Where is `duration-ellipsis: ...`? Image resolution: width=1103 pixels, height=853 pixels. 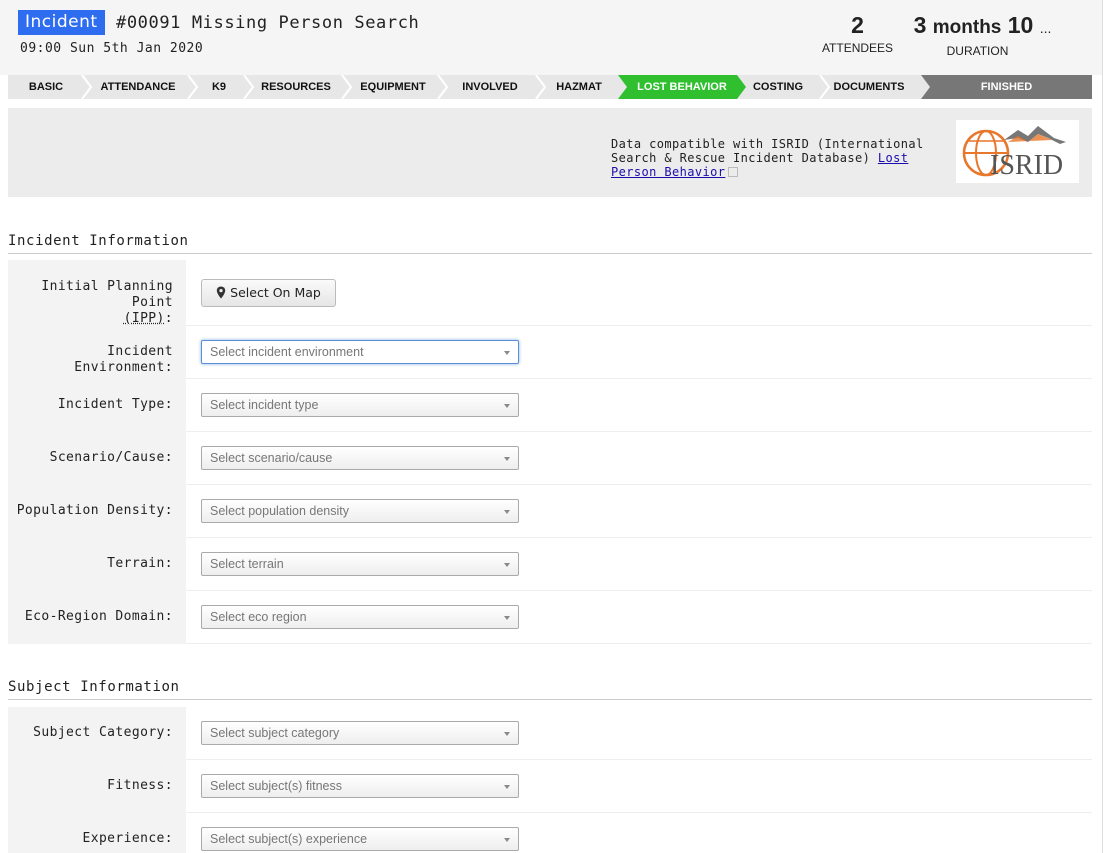
duration-ellipsis: ... is located at coordinates (1045, 28).